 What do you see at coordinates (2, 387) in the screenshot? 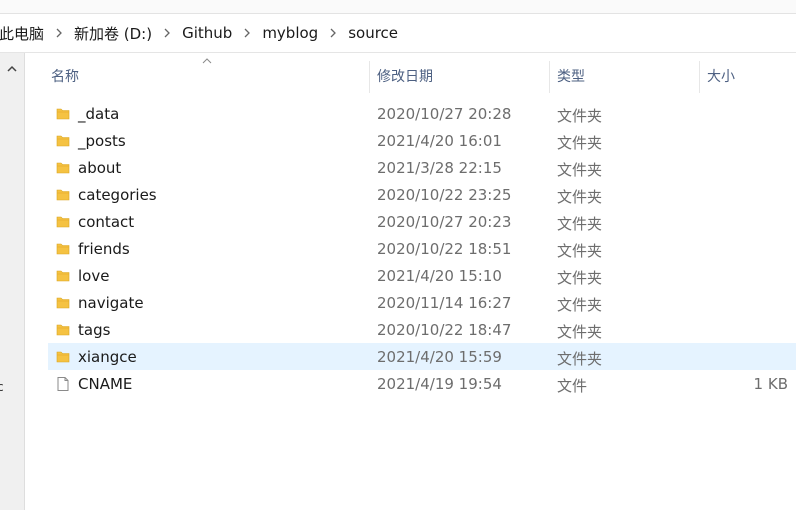
I see `nav-item-fragment: c` at bounding box center [2, 387].